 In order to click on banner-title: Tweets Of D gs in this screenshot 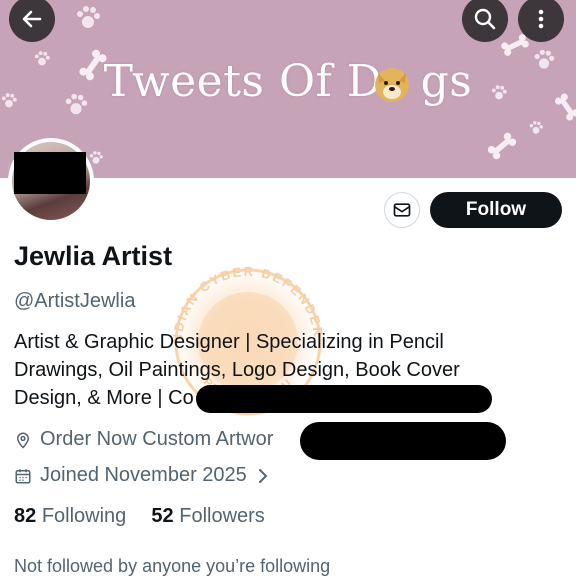, I will do `click(288, 81)`.